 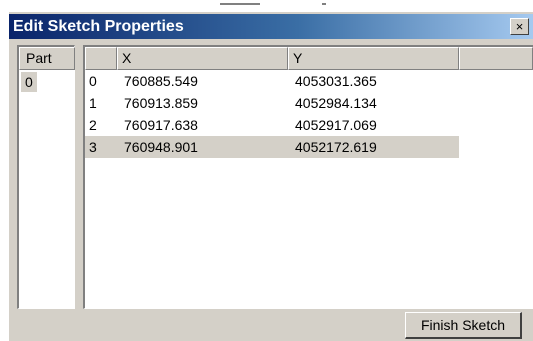 What do you see at coordinates (161, 81) in the screenshot?
I see `x-cell: 760885.549` at bounding box center [161, 81].